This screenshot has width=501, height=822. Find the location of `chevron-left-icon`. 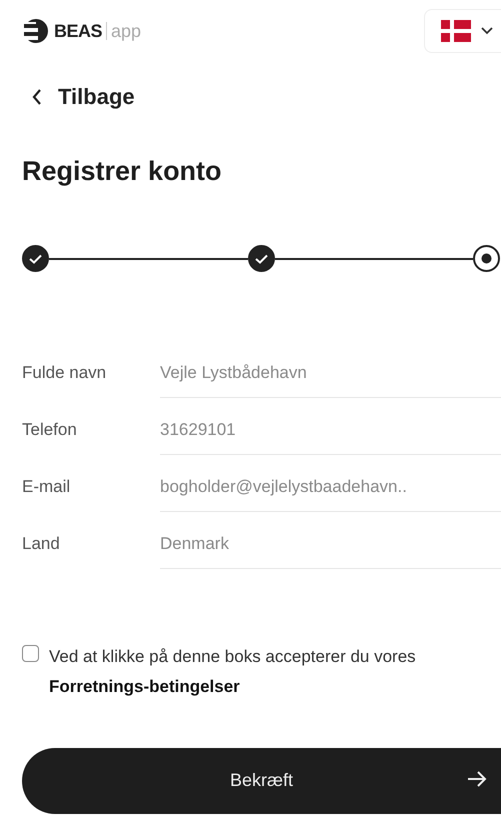

chevron-left-icon is located at coordinates (37, 97).